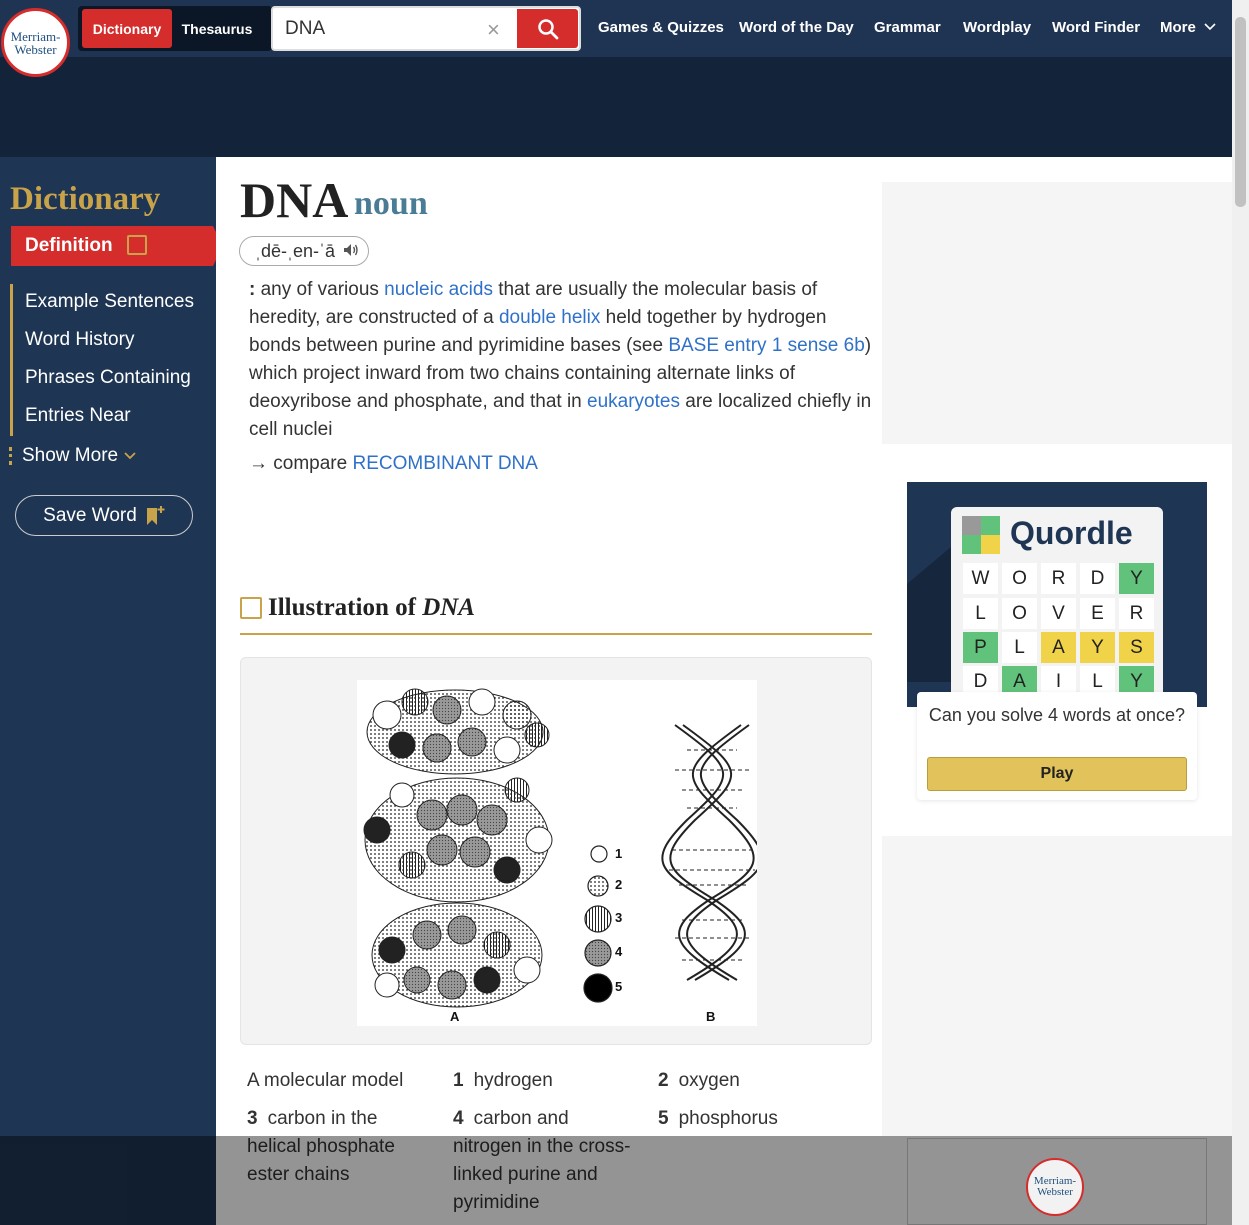  Describe the element at coordinates (1057, 746) in the screenshot. I see `quordle-cta-panel: Can you solve 4 words at once? Play` at that location.